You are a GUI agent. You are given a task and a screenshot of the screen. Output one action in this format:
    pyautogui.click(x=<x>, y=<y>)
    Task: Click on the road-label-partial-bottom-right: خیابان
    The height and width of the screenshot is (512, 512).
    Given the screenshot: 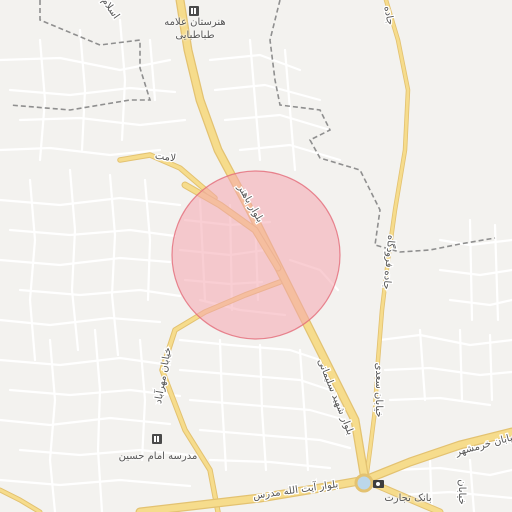 What is the action you would take?
    pyautogui.click(x=461, y=491)
    